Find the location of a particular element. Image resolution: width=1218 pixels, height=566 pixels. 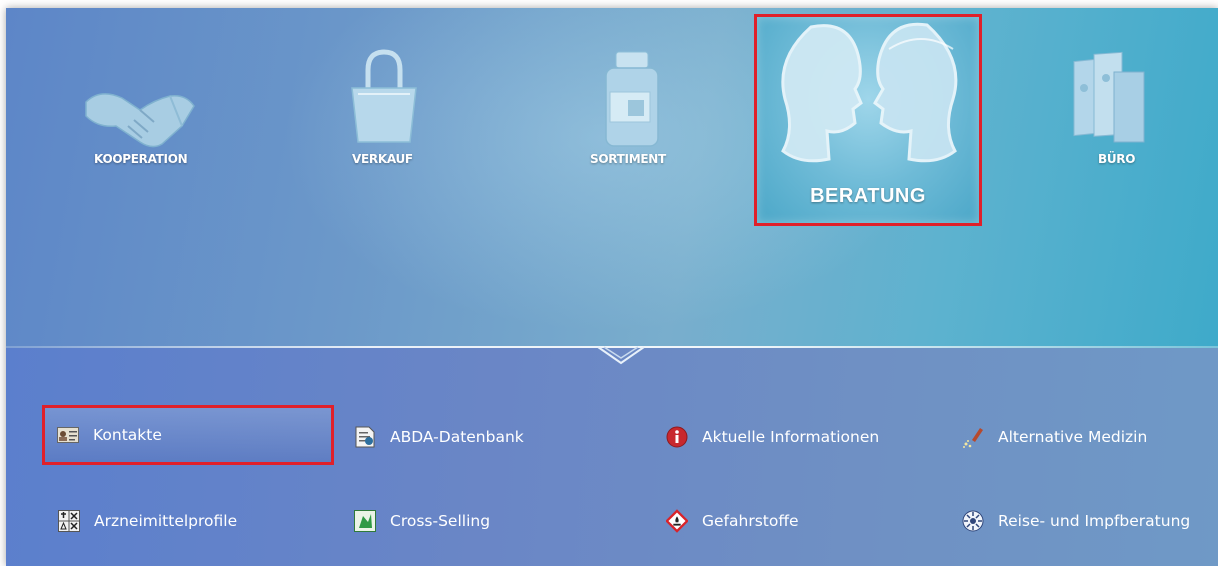

submenu-item-cross-selling: Cross-Selling is located at coordinates (422, 521).